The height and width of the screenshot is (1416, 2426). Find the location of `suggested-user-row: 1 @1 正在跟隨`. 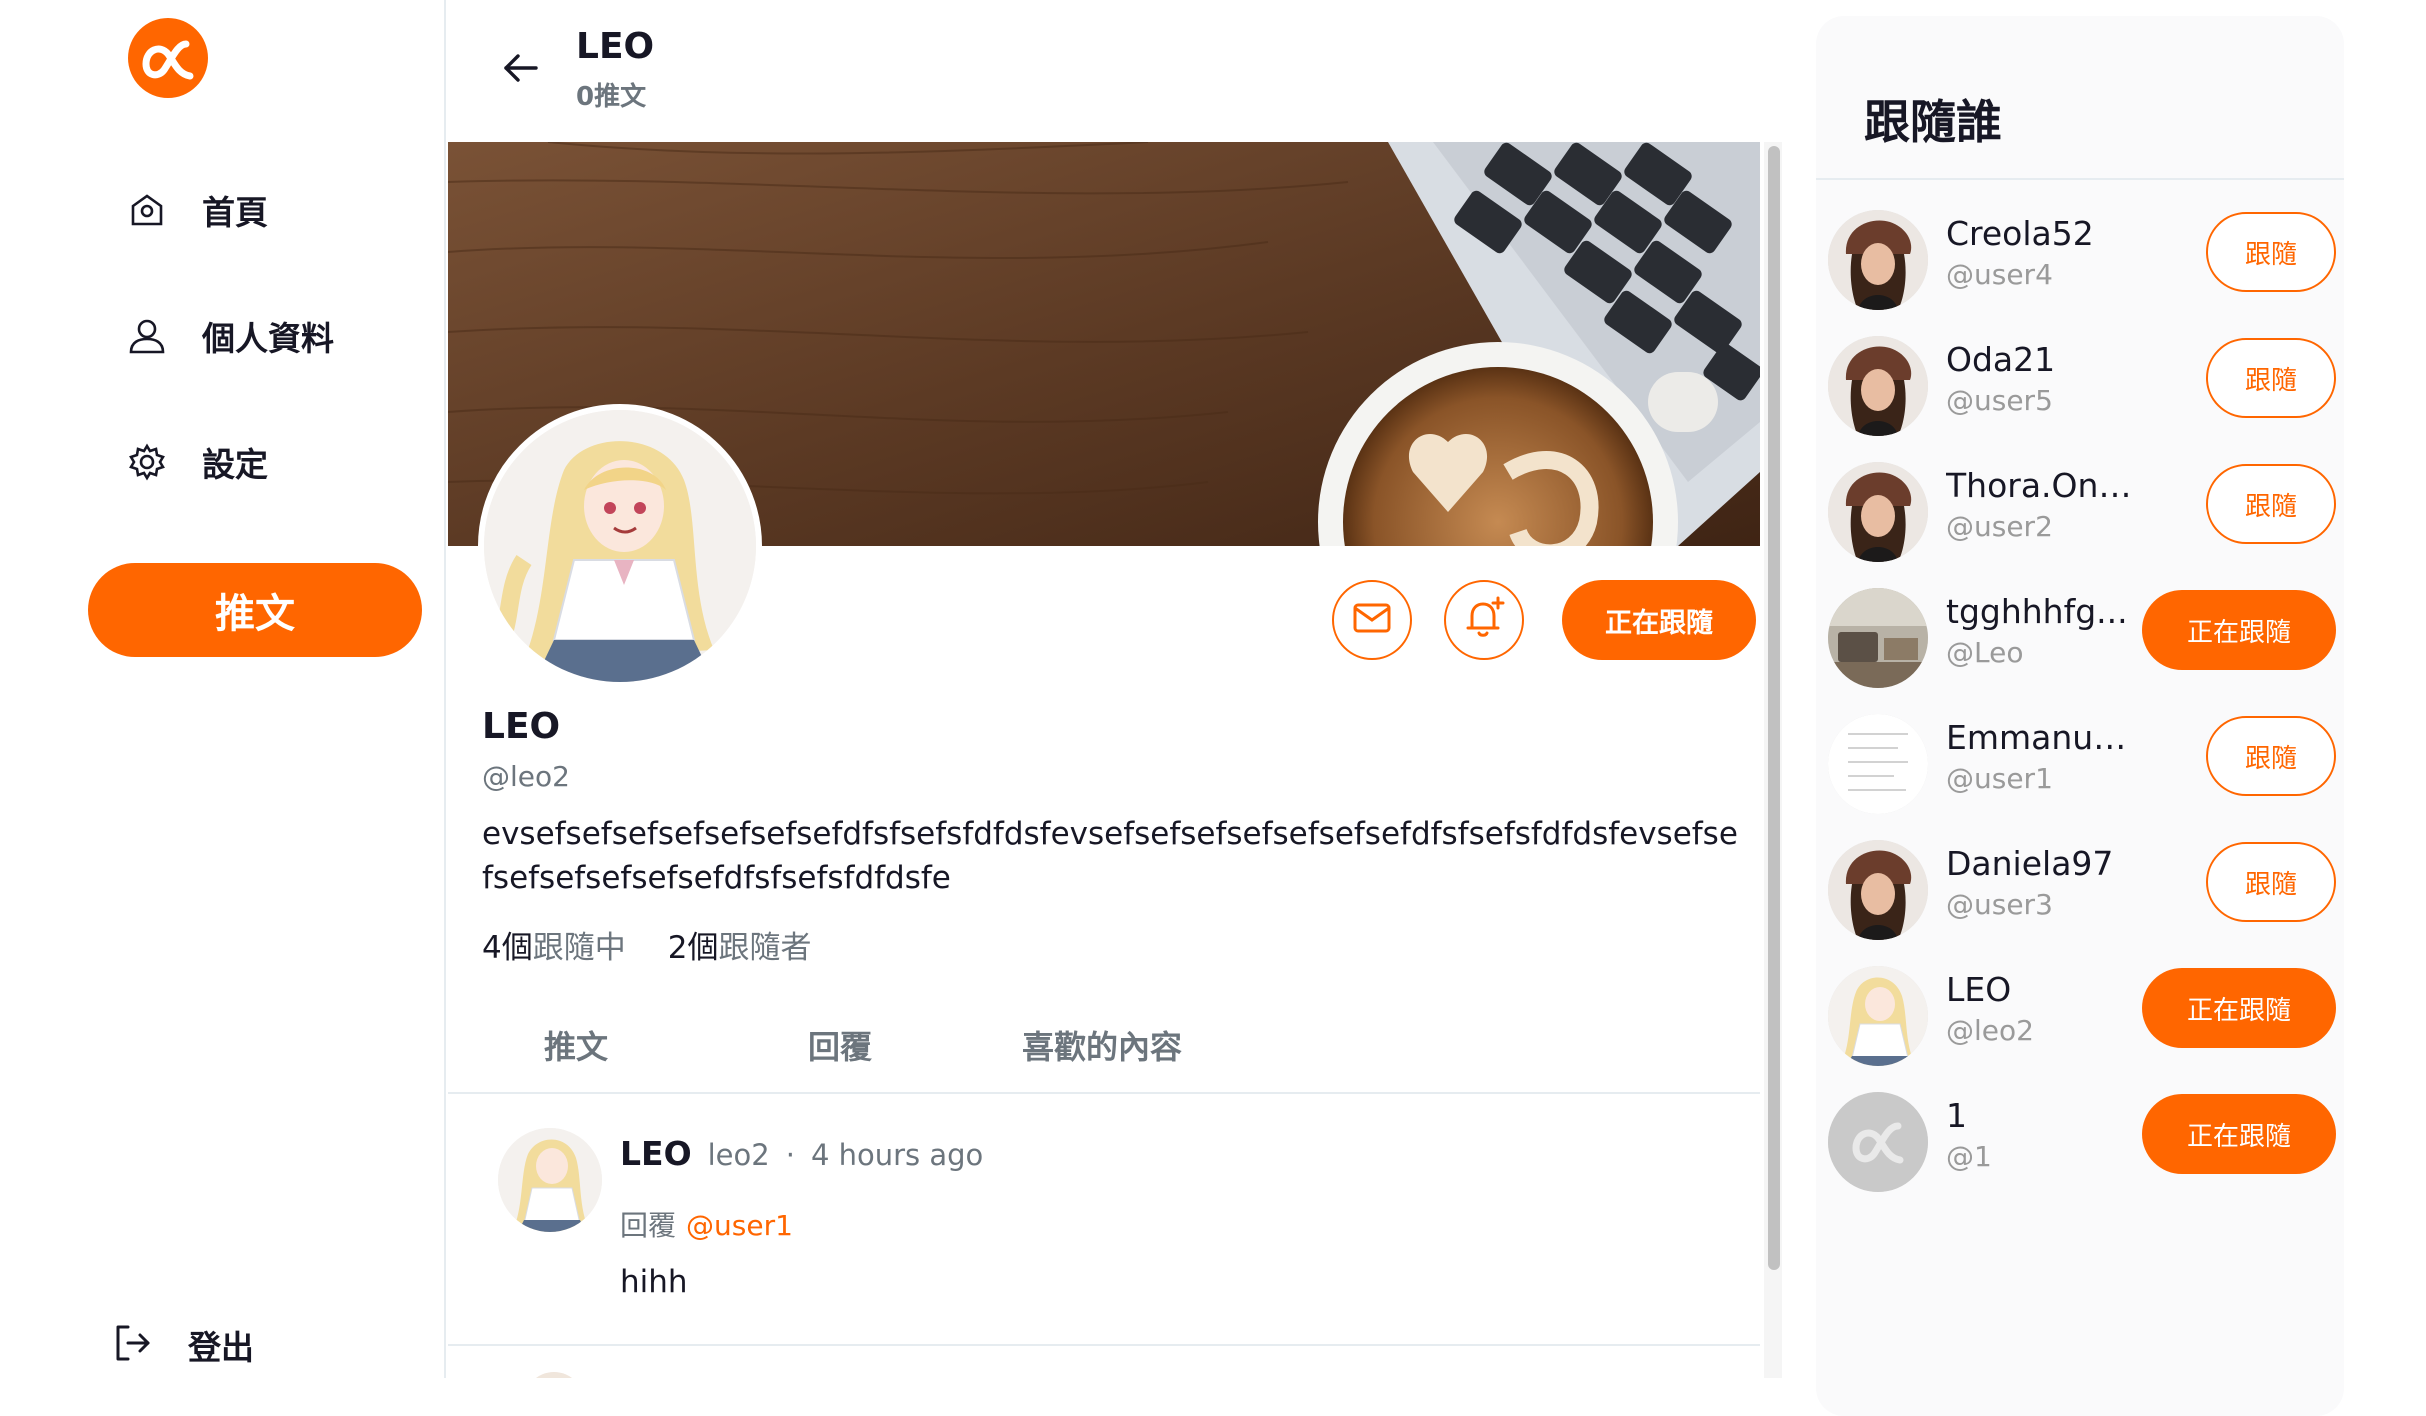

suggested-user-row: 1 @1 正在跟隨 is located at coordinates (2080, 1139).